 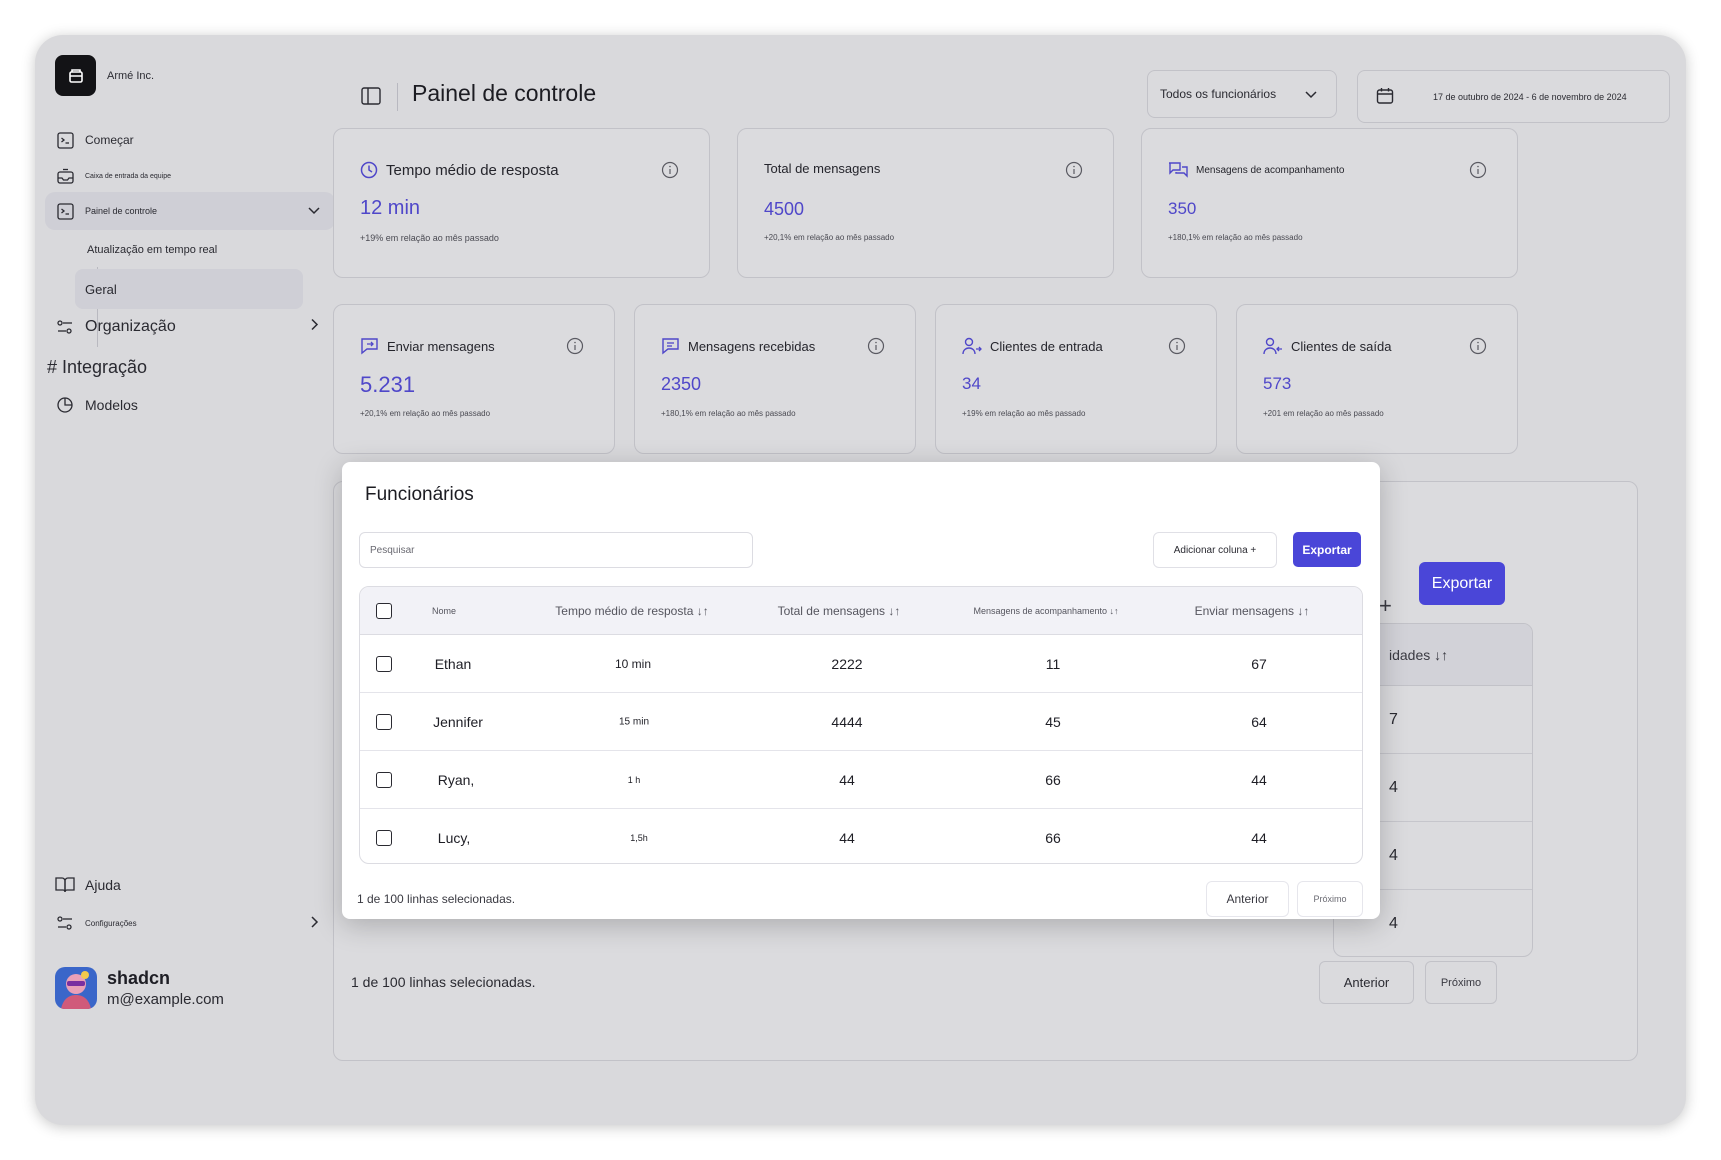 What do you see at coordinates (1270, 170) in the screenshot?
I see `stat-title: Mensagens de acompanhamento` at bounding box center [1270, 170].